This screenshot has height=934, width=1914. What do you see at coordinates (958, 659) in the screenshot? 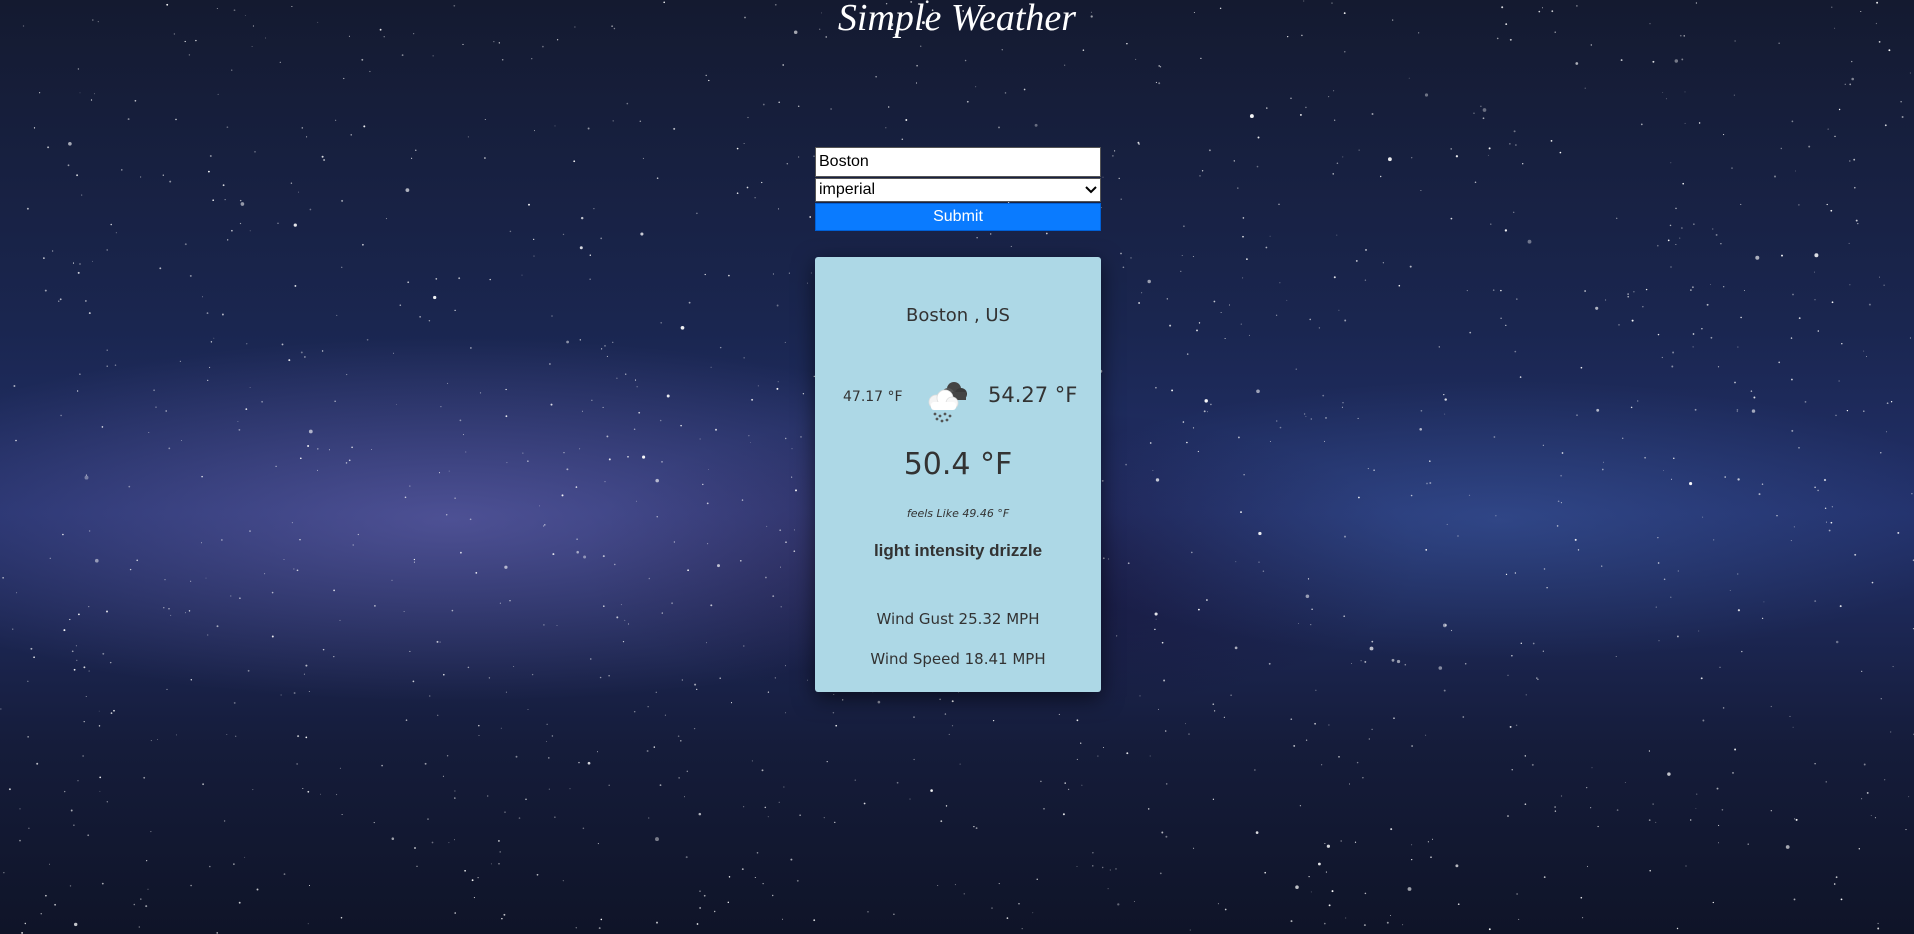
I see `wind-speed: Wind Speed 18.41 MPH` at bounding box center [958, 659].